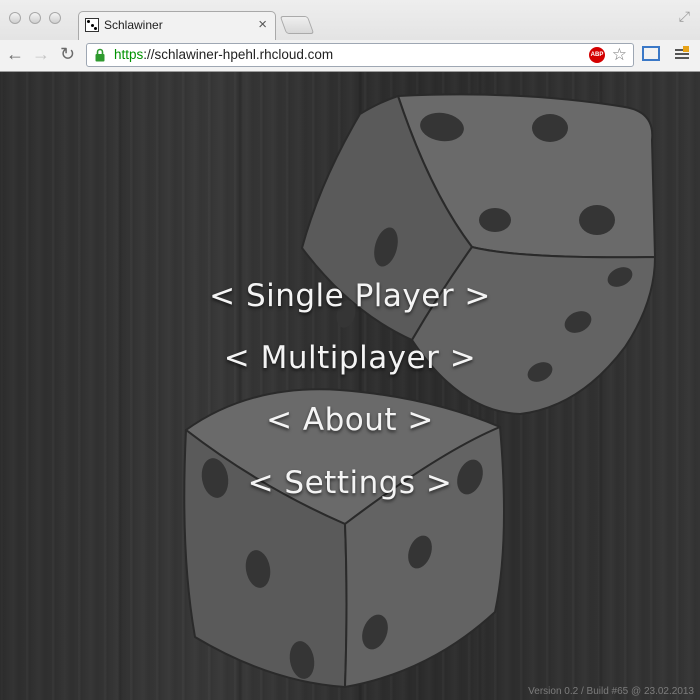 The height and width of the screenshot is (700, 700). What do you see at coordinates (15, 54) in the screenshot?
I see `back-button: ←` at bounding box center [15, 54].